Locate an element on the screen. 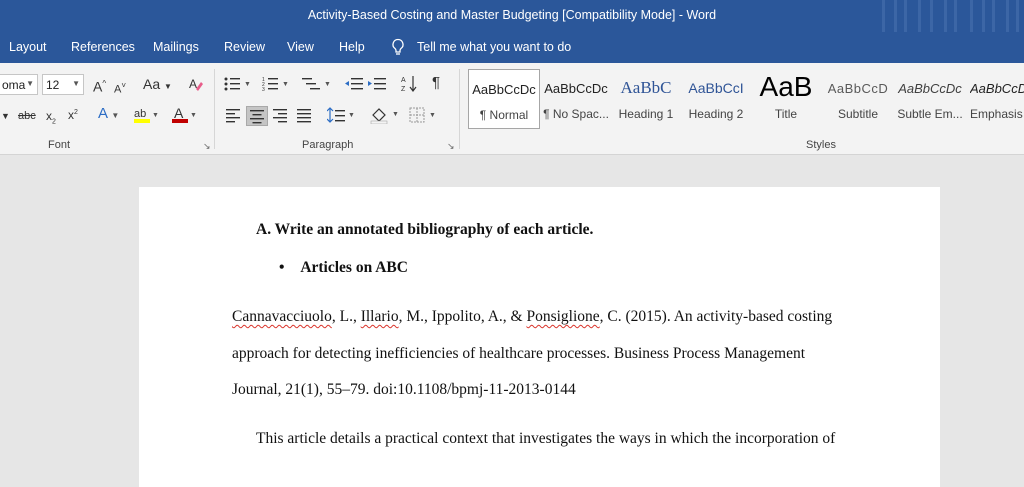 The width and height of the screenshot is (1024, 487). tab-layout: Layout is located at coordinates (28, 47).